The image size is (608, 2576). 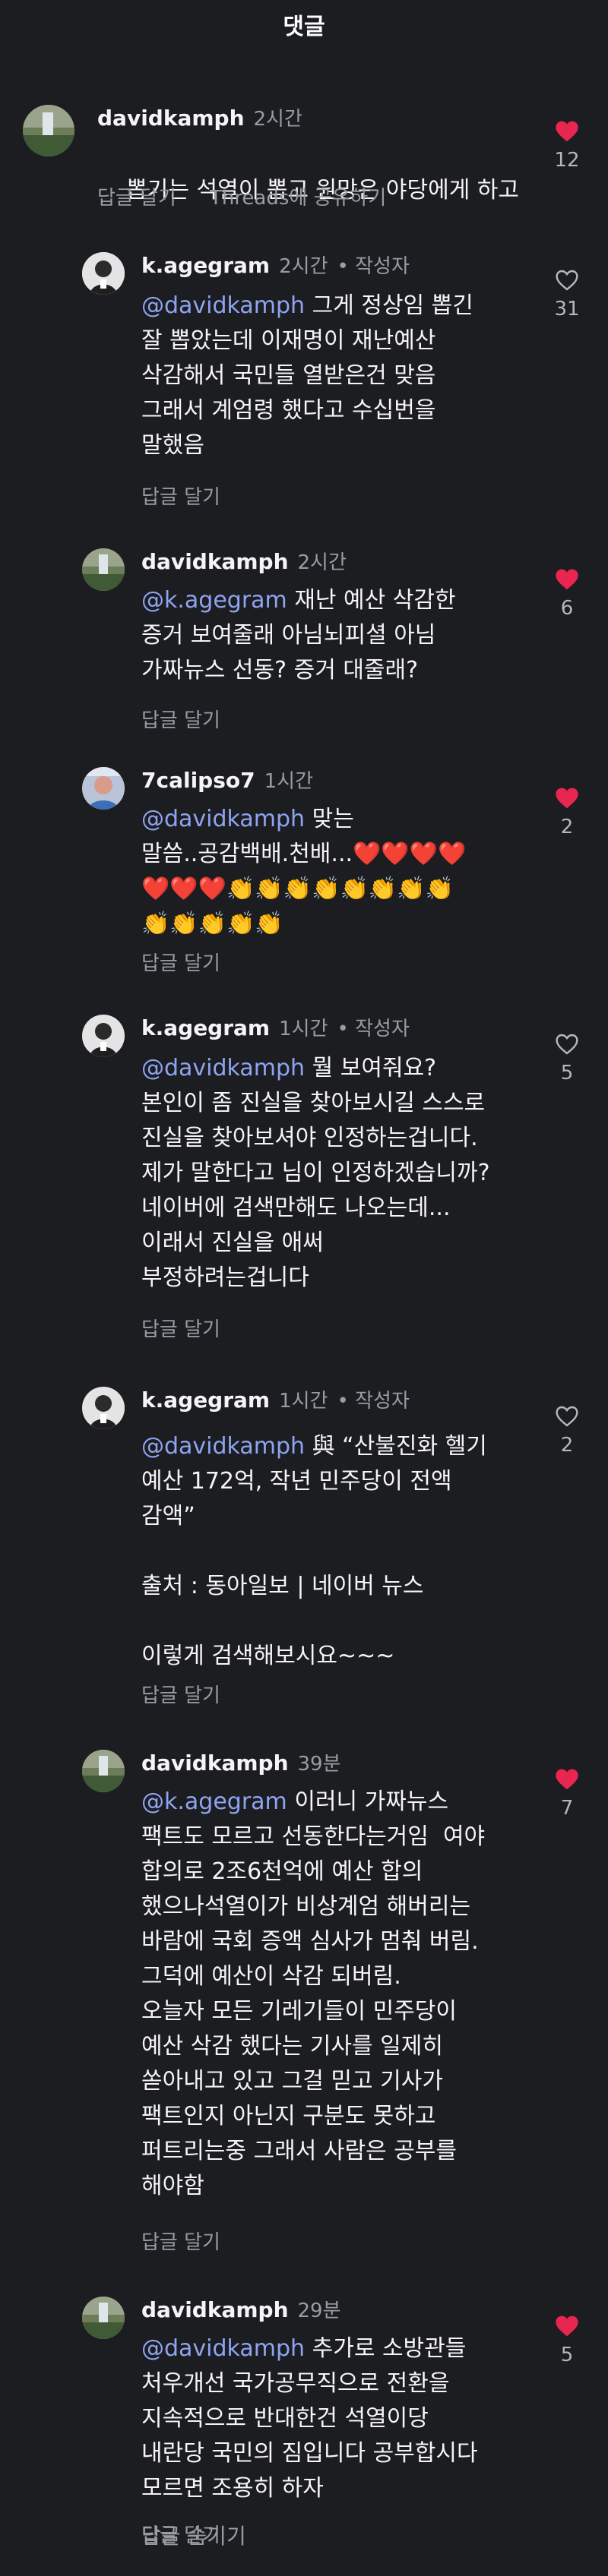 I want to click on like-count: 31, so click(x=567, y=309).